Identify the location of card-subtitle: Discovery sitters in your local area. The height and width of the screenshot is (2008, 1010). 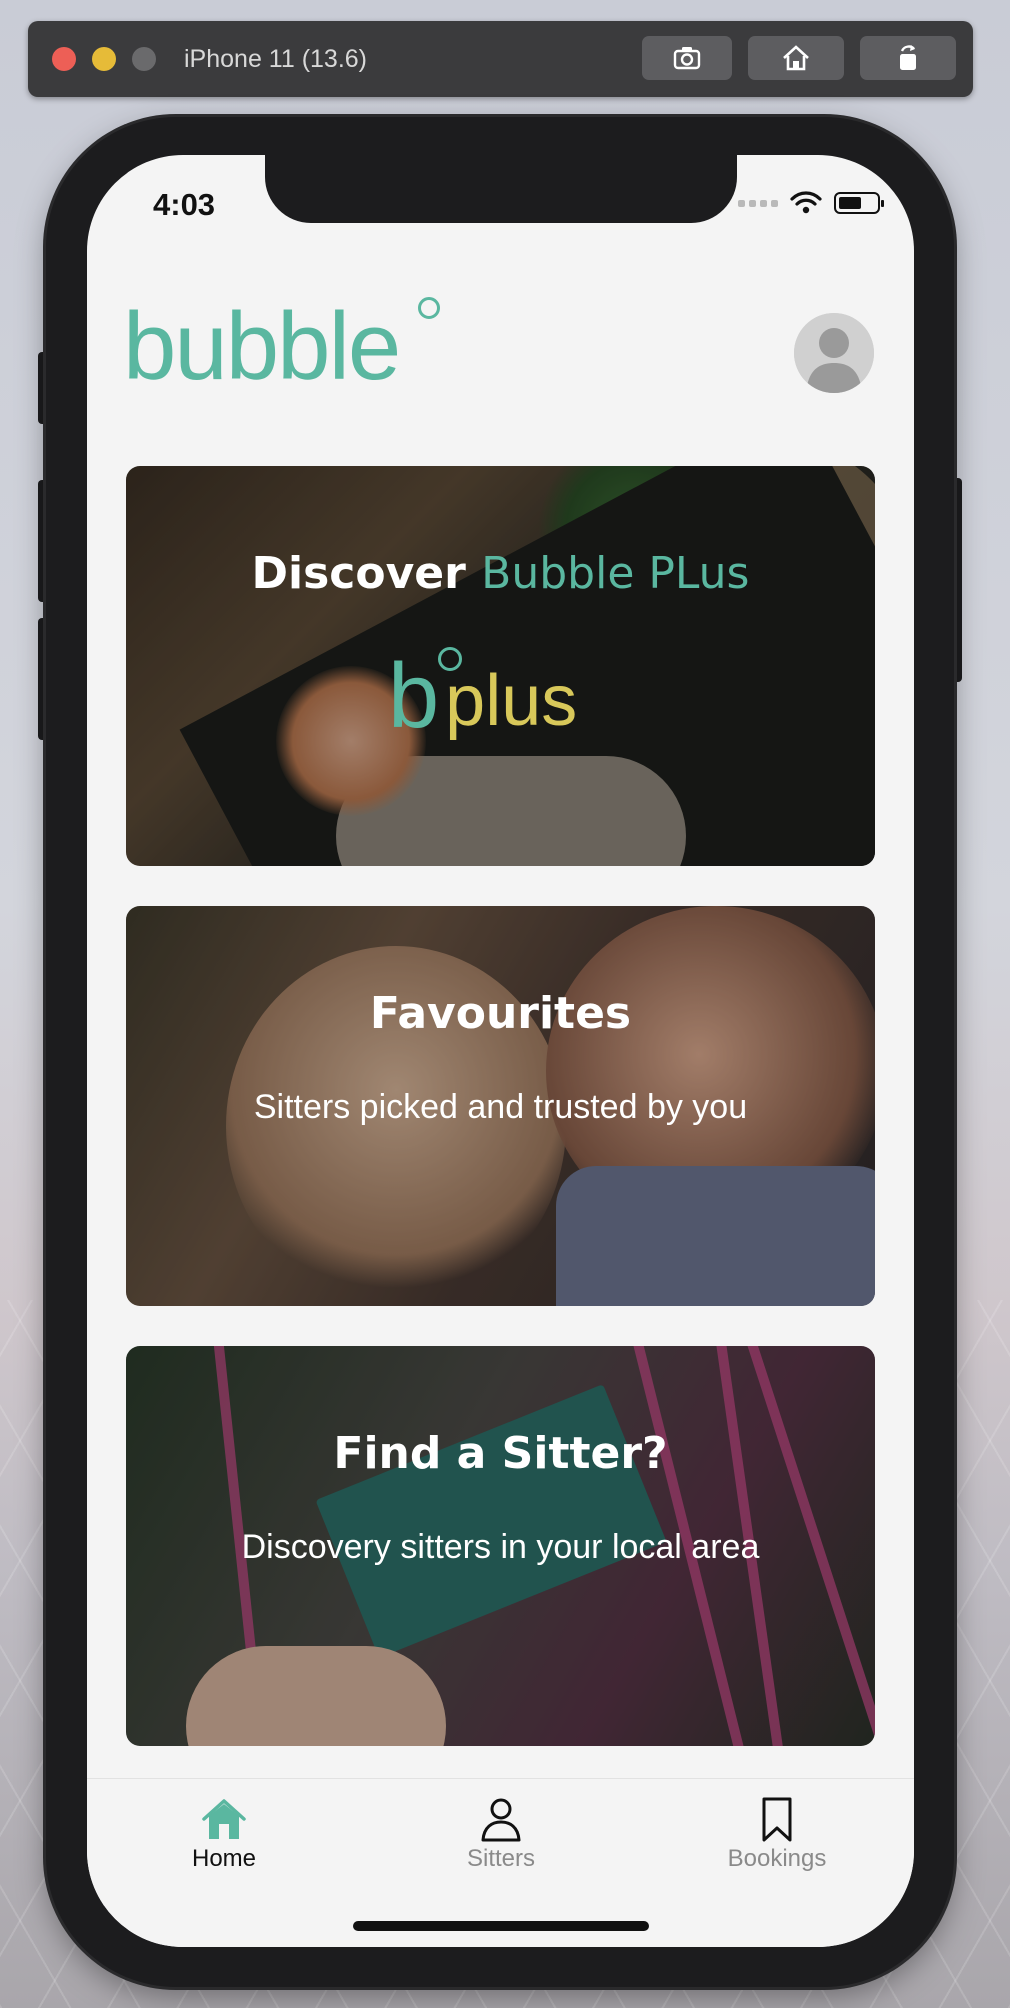
(500, 1547).